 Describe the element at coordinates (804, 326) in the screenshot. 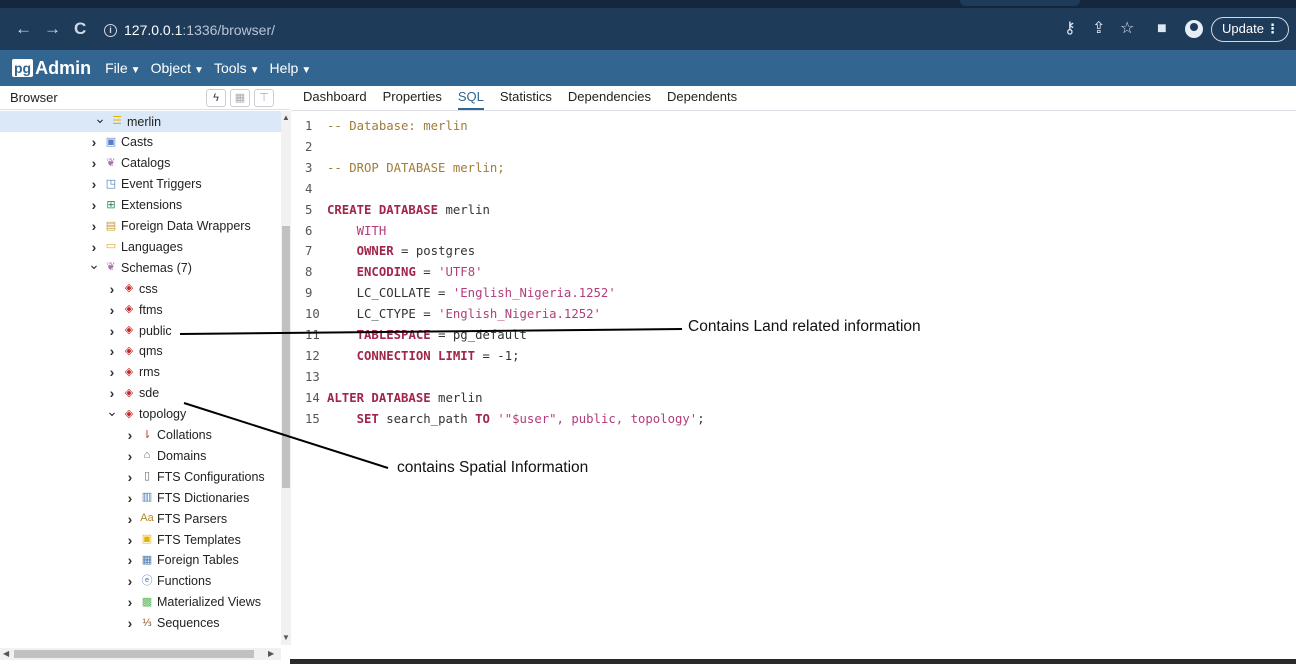

I see `annotation-land: Contains Land related information` at that location.